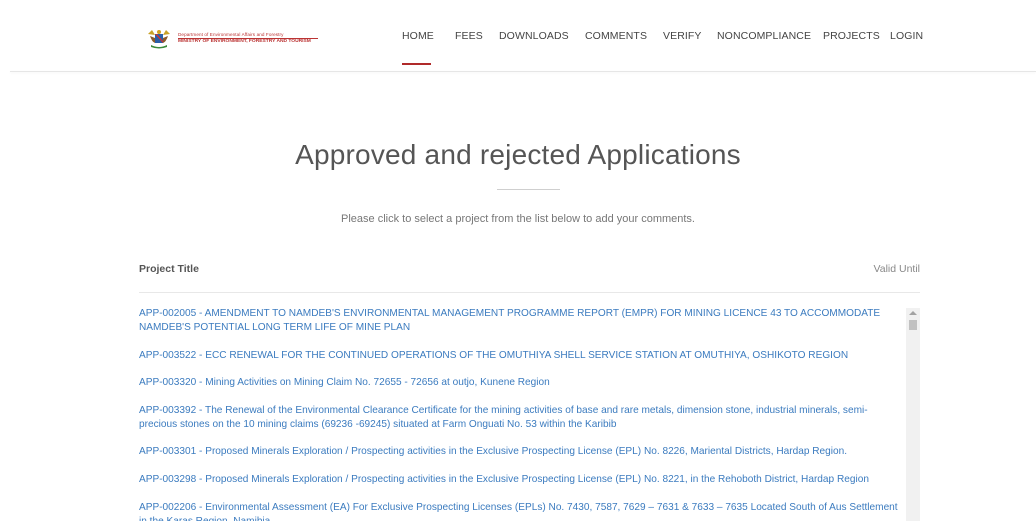 This screenshot has height=521, width=1036. What do you see at coordinates (616, 36) in the screenshot?
I see `nav-comments: COMMENTS` at bounding box center [616, 36].